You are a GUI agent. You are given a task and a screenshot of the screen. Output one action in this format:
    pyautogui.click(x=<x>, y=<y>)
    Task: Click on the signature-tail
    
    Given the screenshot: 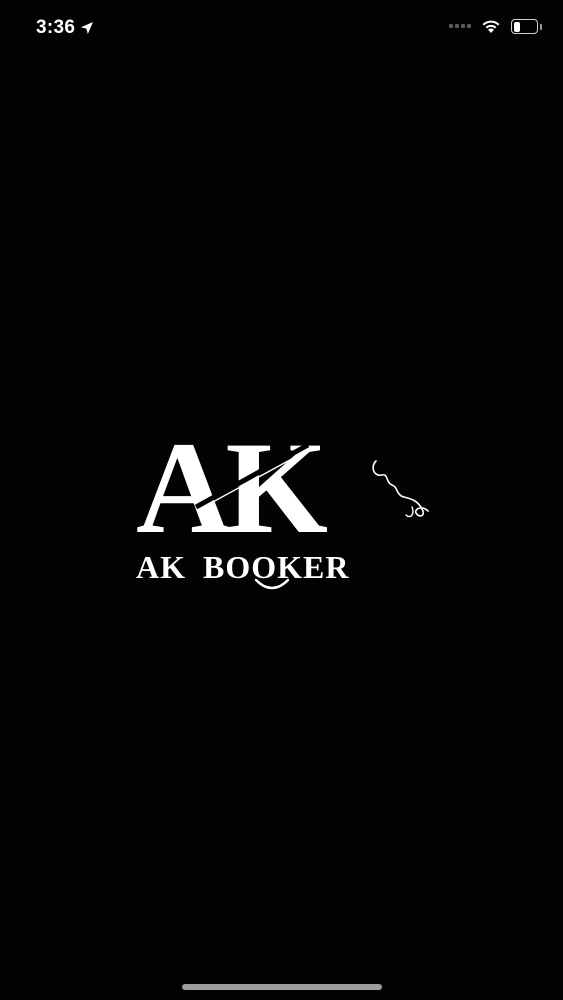 What is the action you would take?
    pyautogui.click(x=409, y=512)
    